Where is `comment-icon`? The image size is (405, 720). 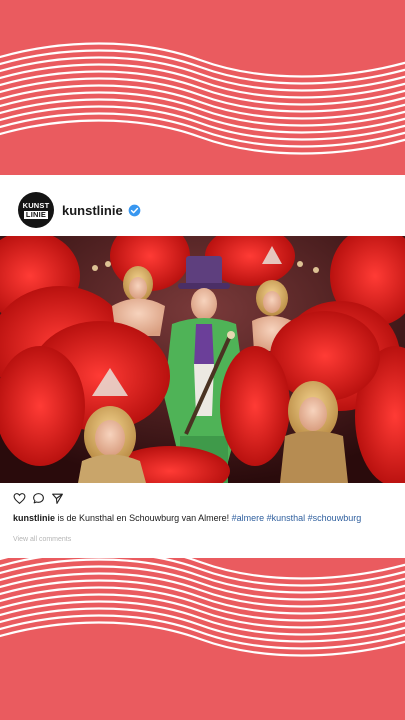 comment-icon is located at coordinates (38, 498).